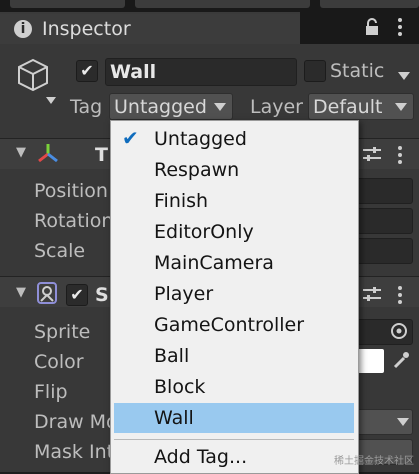 The width and height of the screenshot is (419, 474). Describe the element at coordinates (23, 29) in the screenshot. I see `info-icon: i` at that location.